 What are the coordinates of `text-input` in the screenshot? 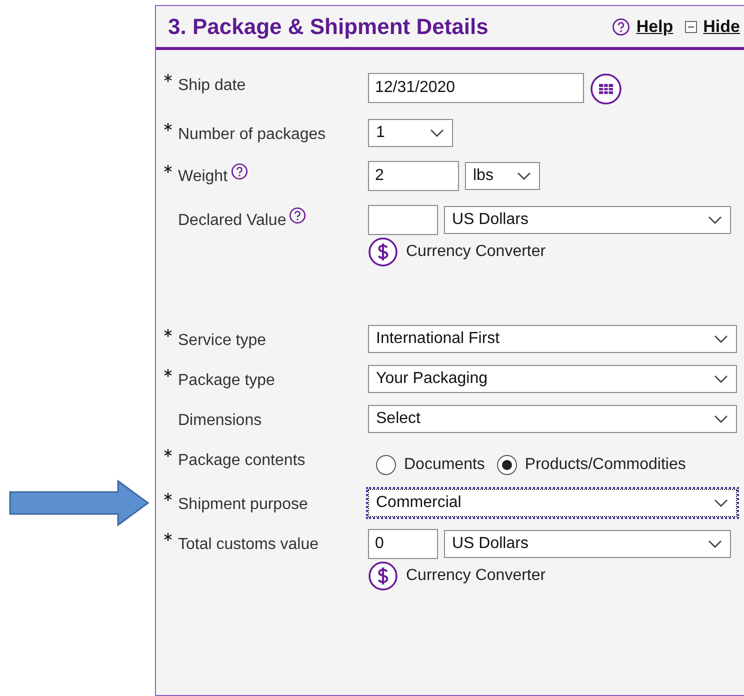 It's located at (403, 220).